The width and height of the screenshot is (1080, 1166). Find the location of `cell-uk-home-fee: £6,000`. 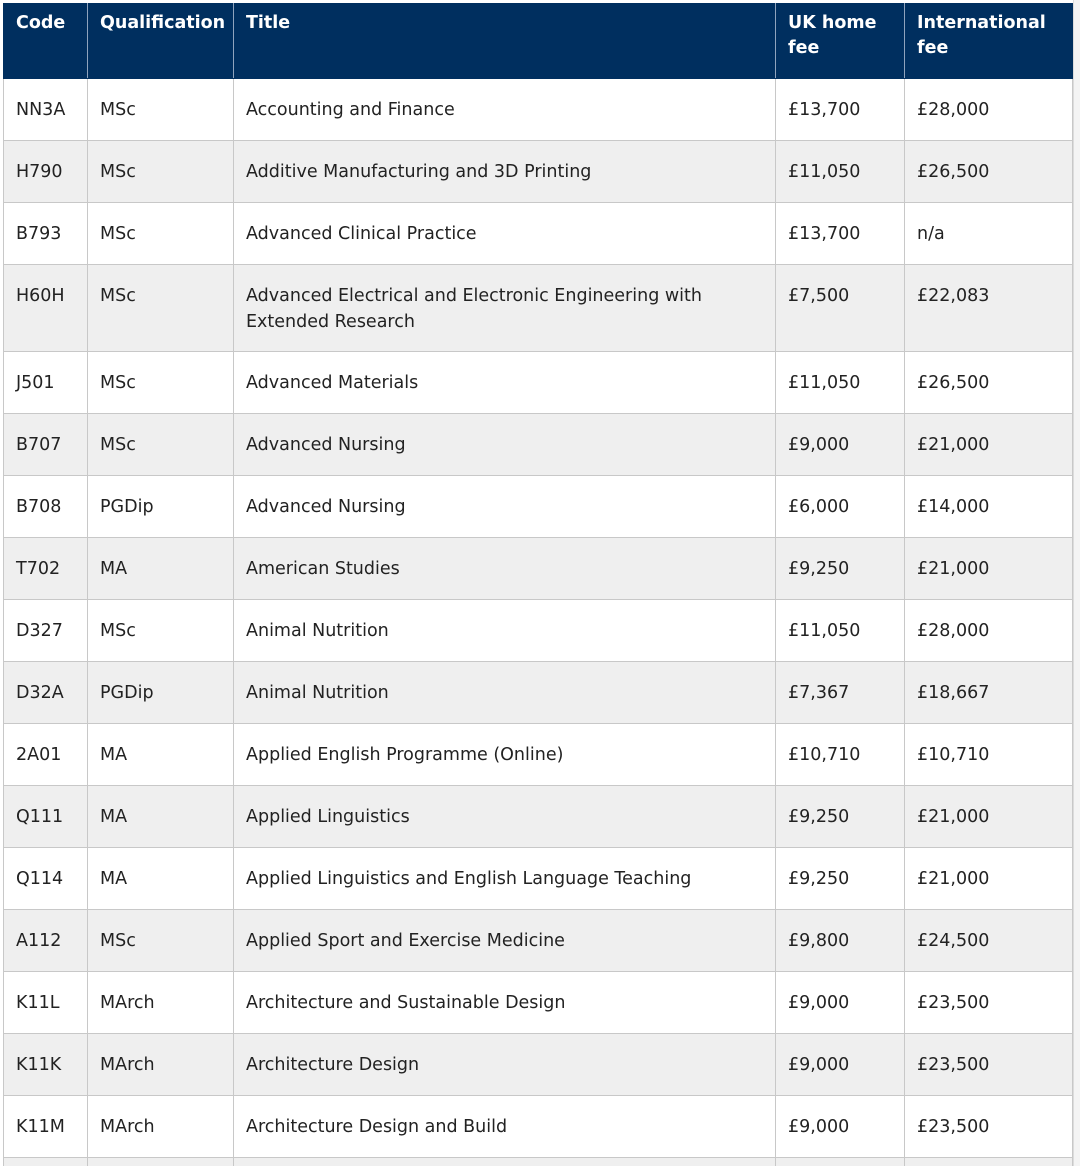

cell-uk-home-fee: £6,000 is located at coordinates (840, 506).